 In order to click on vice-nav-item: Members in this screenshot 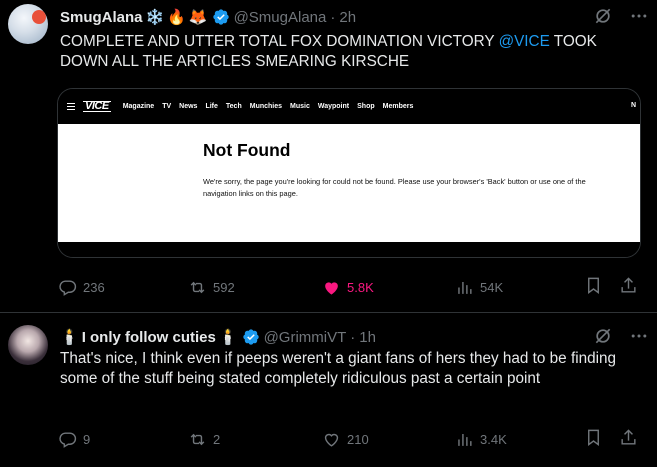, I will do `click(398, 106)`.